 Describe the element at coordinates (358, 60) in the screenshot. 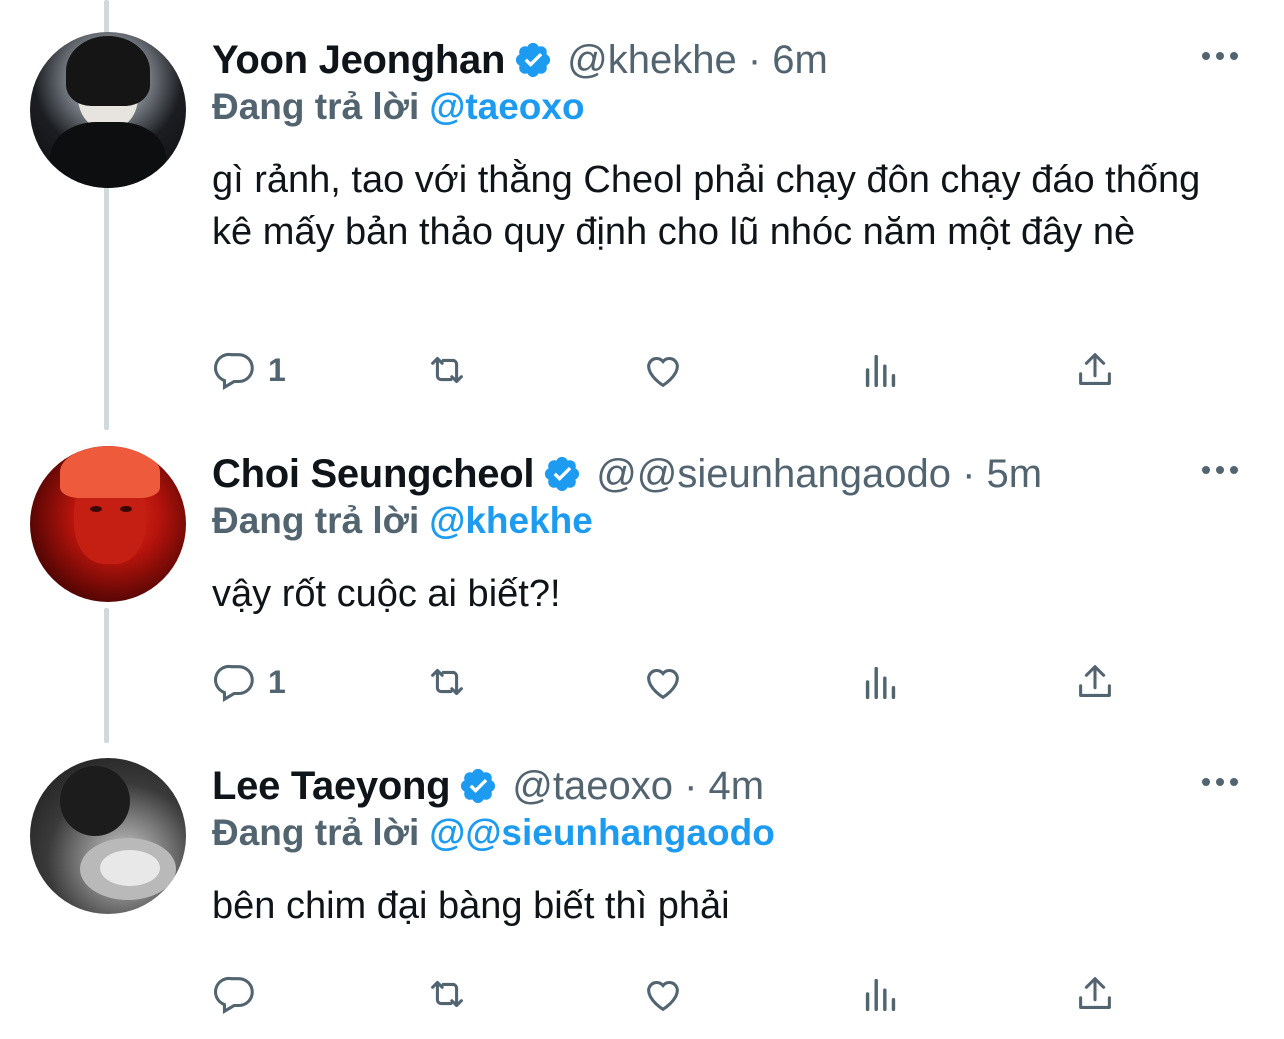

I see `display-name: Yoon Jeonghan` at that location.